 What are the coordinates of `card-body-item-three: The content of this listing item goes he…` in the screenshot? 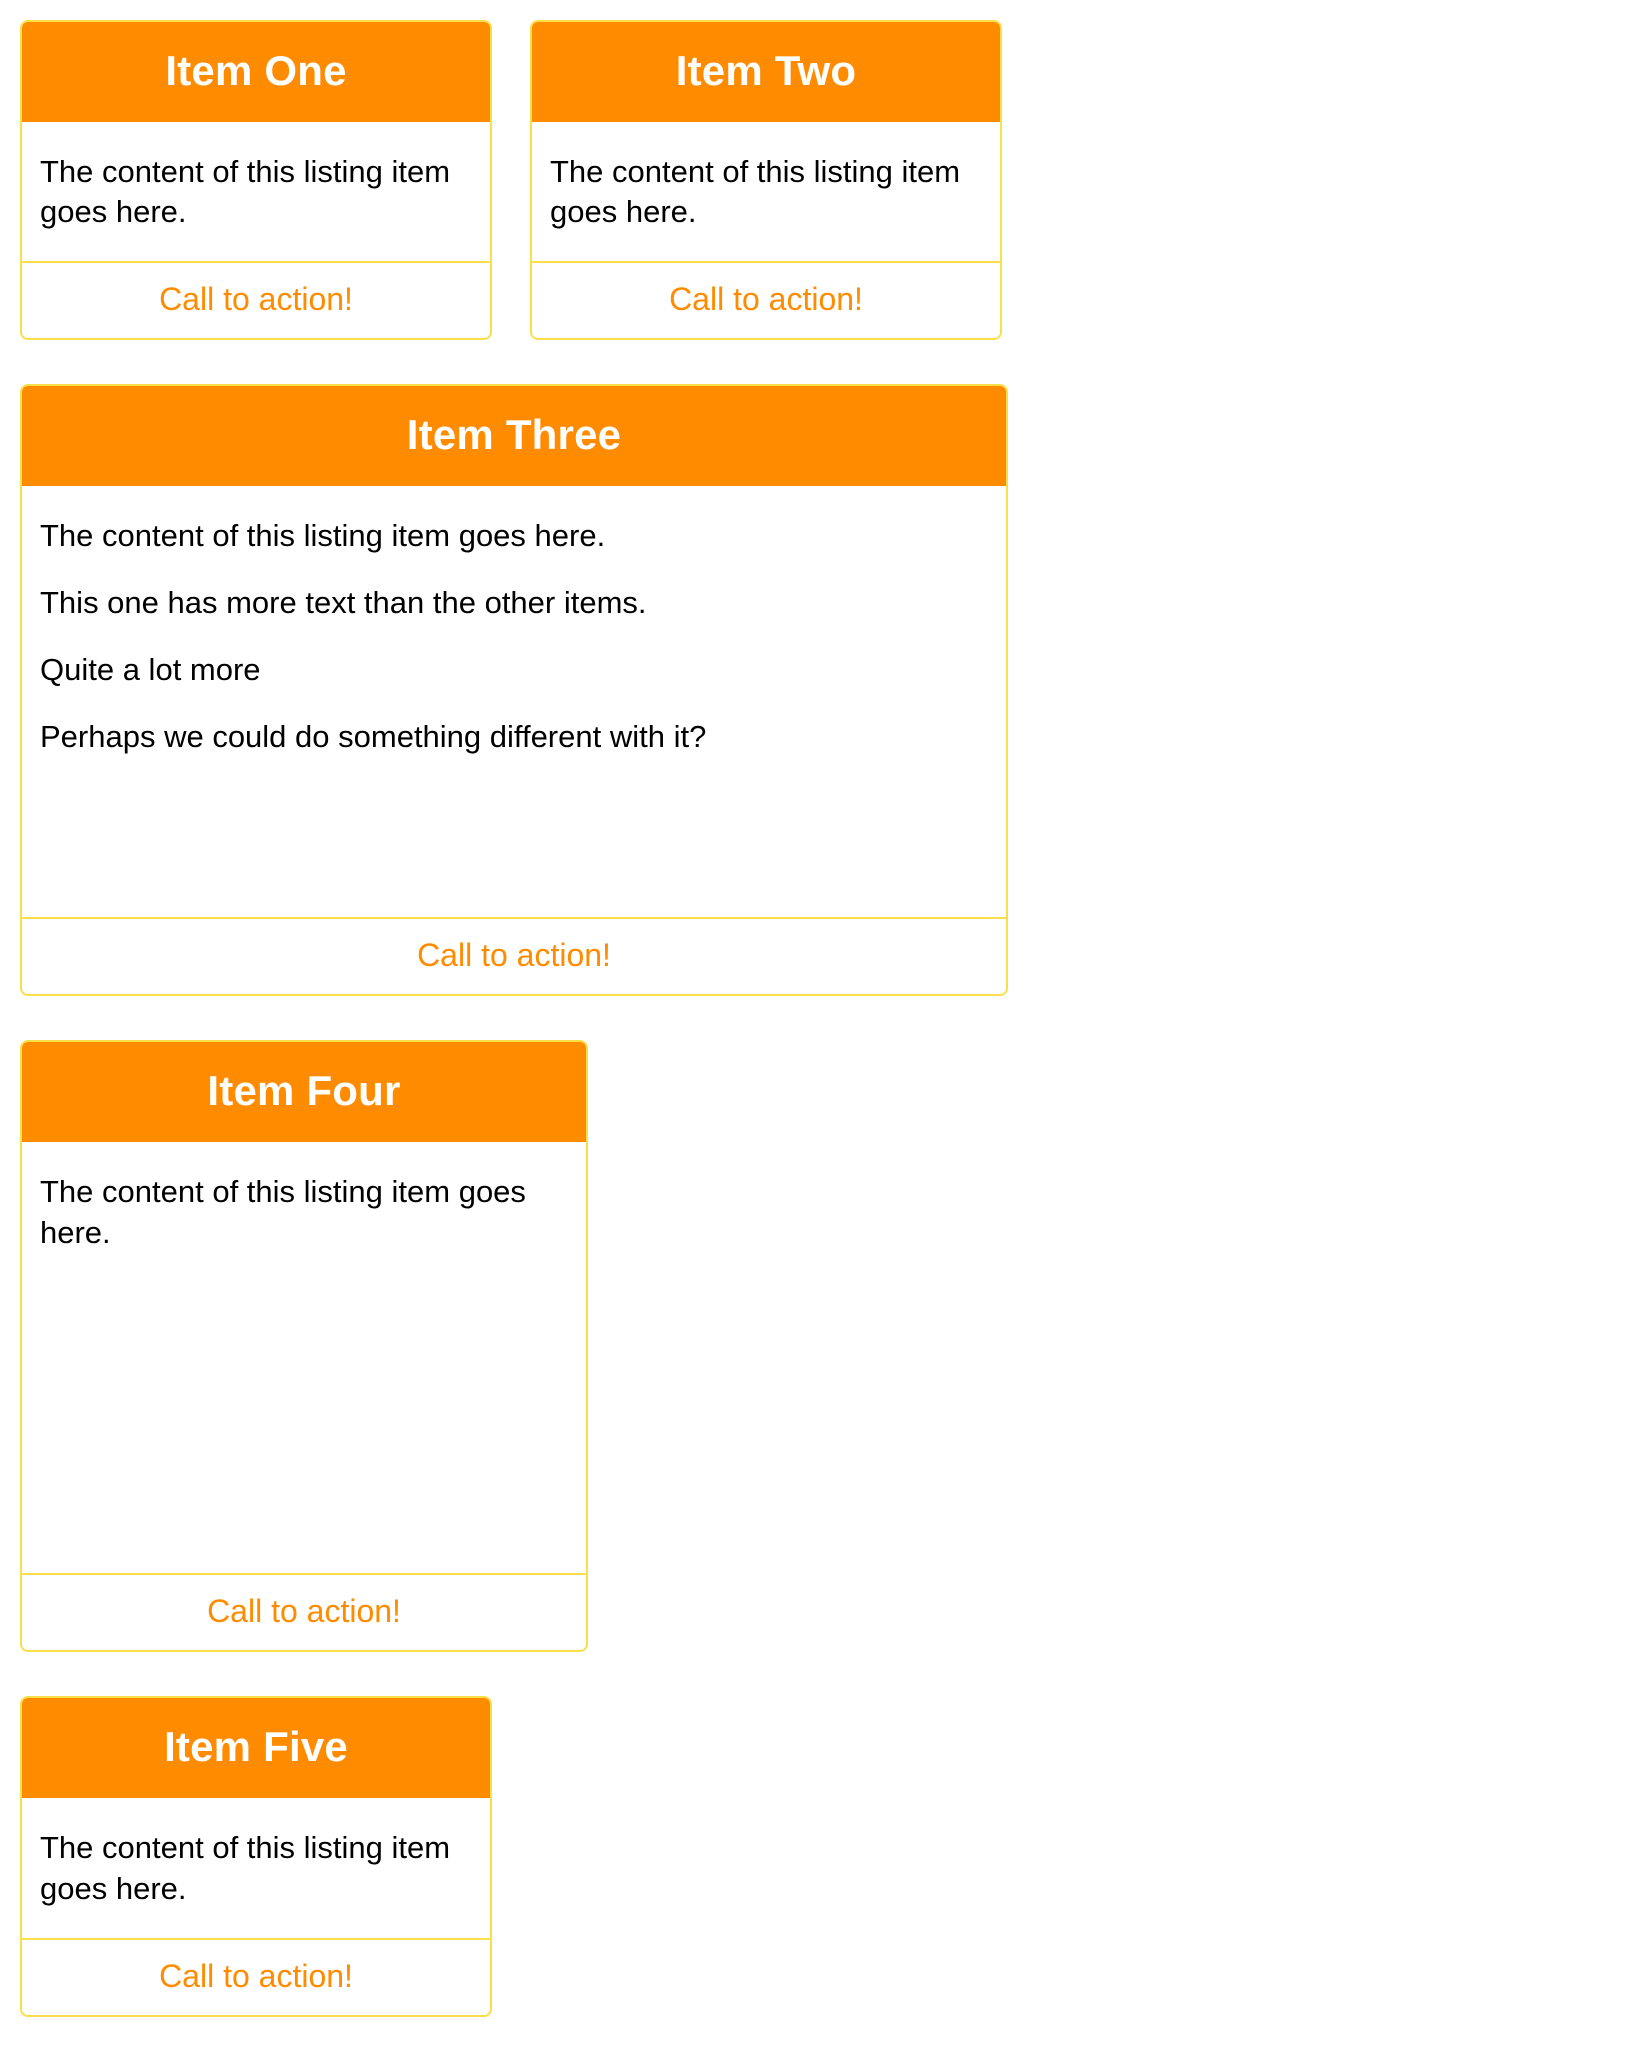 It's located at (514, 701).